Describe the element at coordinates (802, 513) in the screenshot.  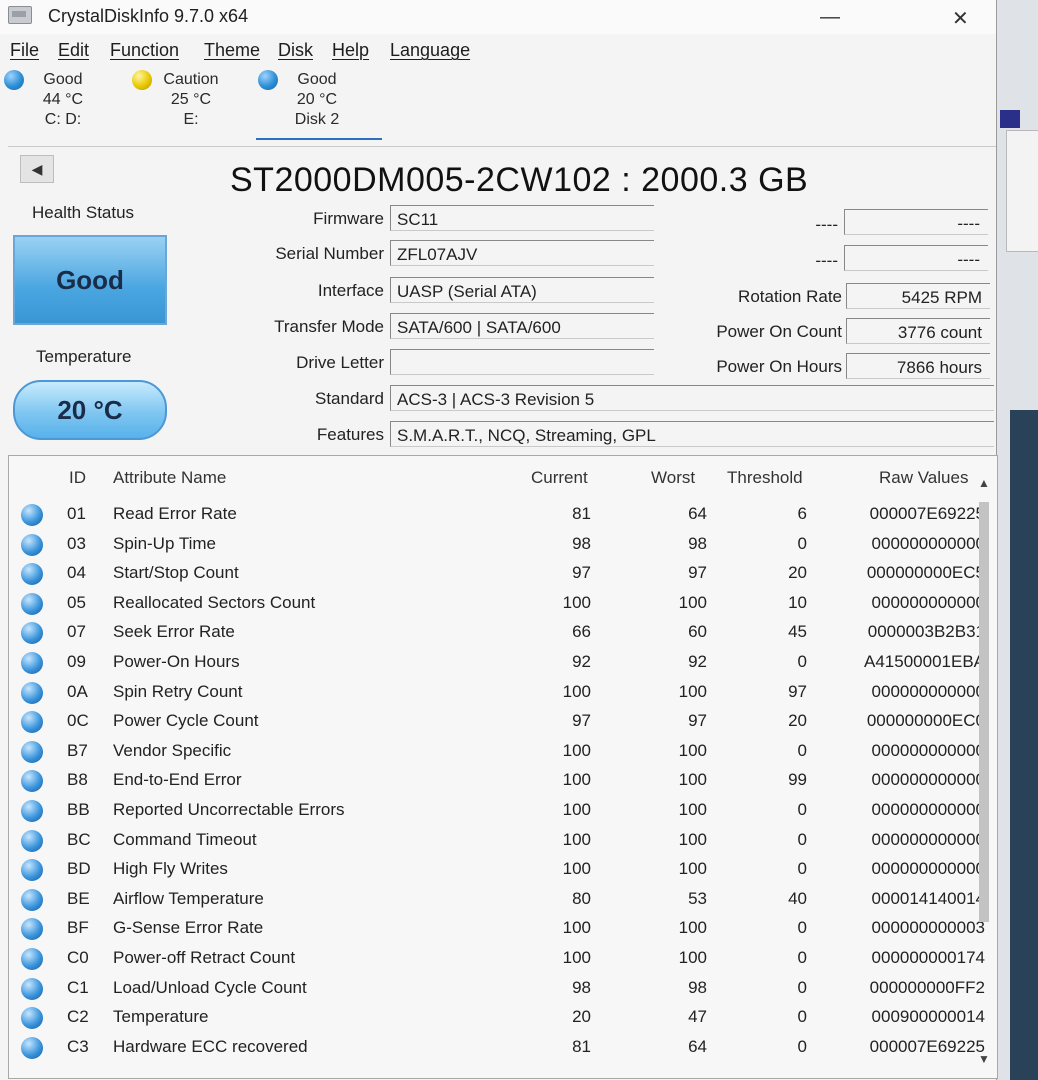
I see `attribute-threshold: 6` at that location.